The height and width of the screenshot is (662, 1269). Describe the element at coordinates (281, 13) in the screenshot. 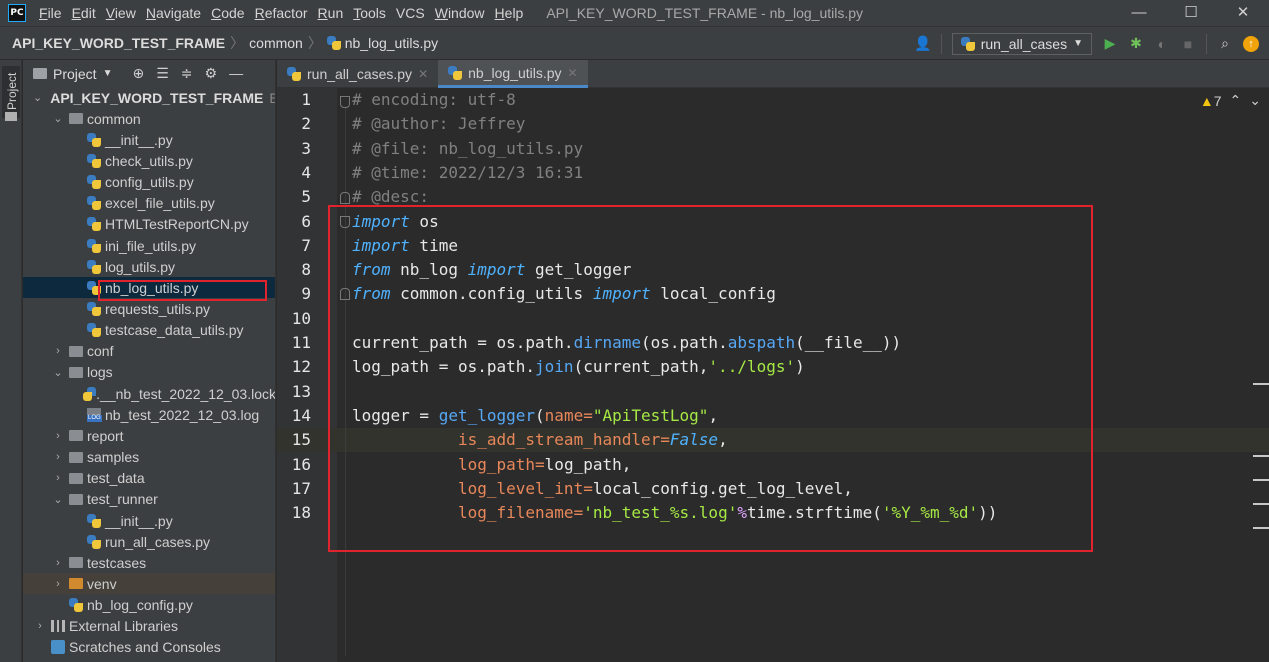

I see `menu-refactor: Refactor` at that location.